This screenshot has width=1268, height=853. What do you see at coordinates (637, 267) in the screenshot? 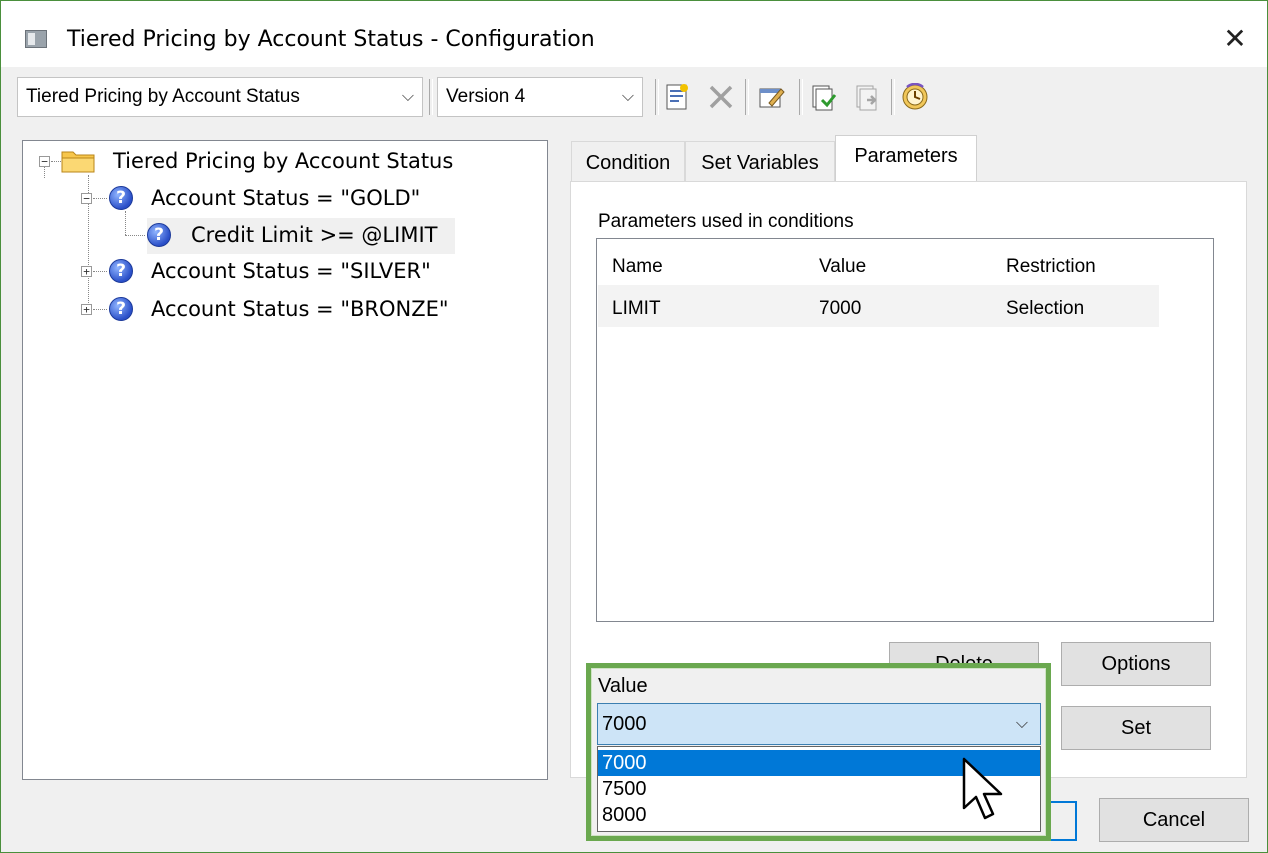
I see `column-header-name: Name` at bounding box center [637, 267].